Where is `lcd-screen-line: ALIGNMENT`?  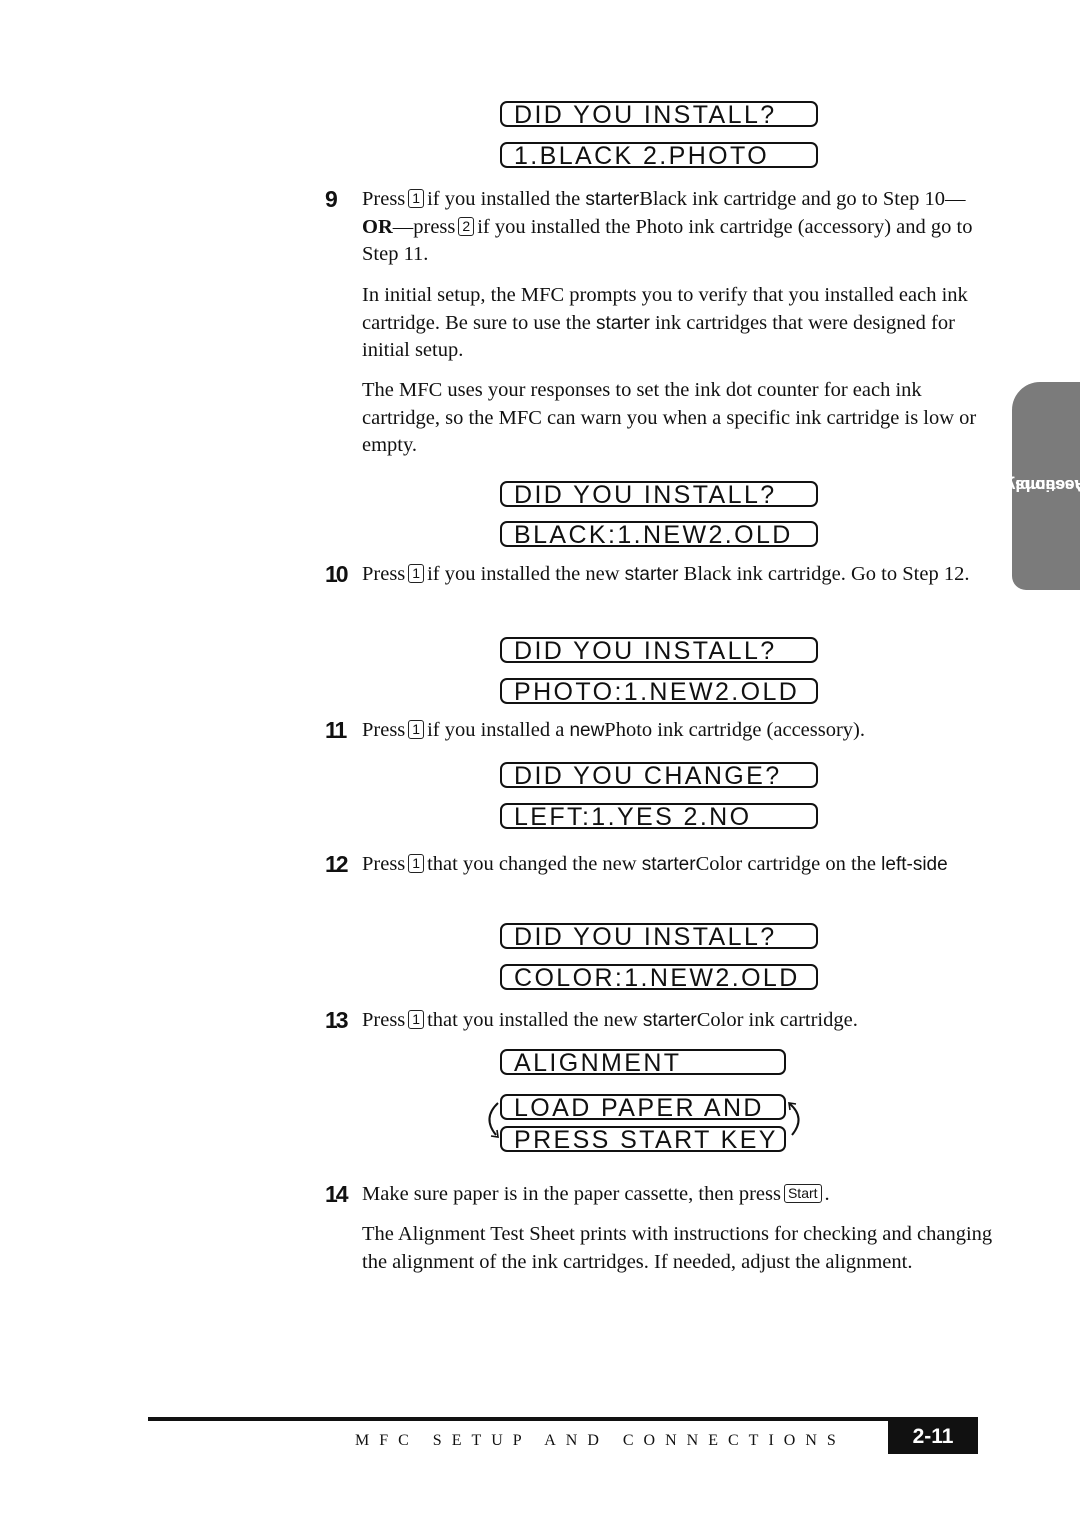 lcd-screen-line: ALIGNMENT is located at coordinates (643, 1062).